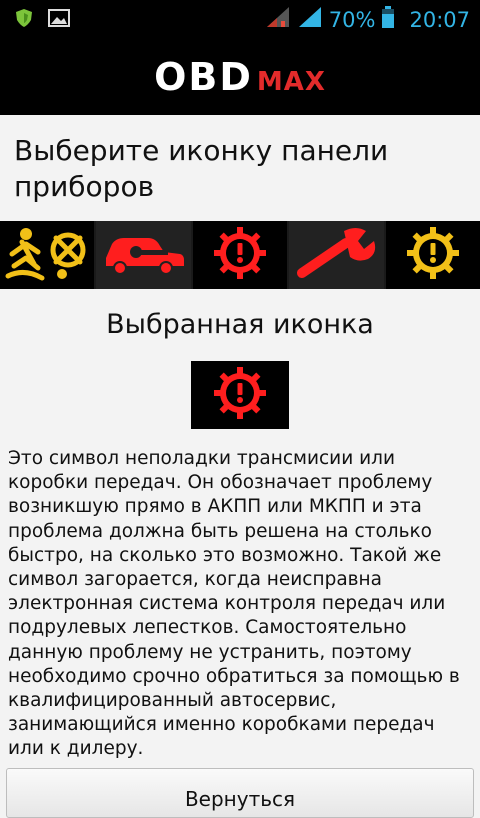 The width and height of the screenshot is (480, 818). I want to click on icon-strip, so click(240, 255).